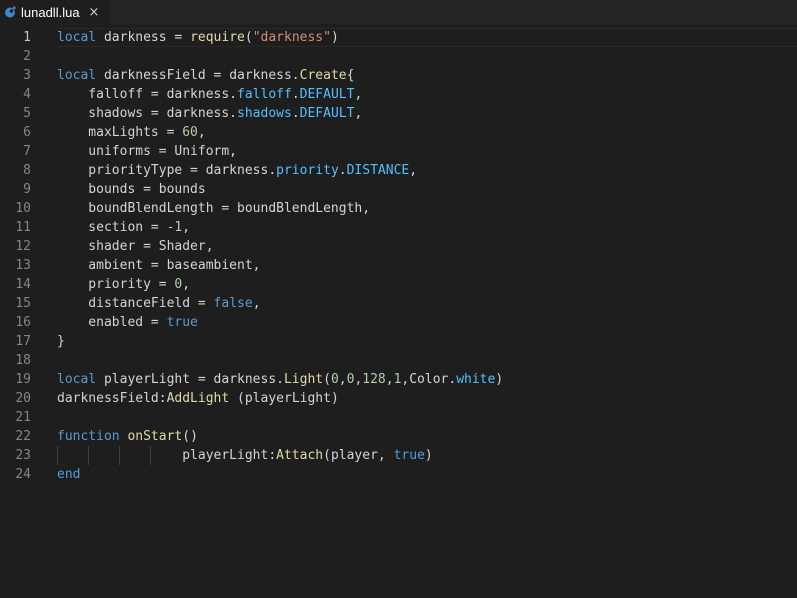  I want to click on code-token: darknessField = darkness., so click(198, 75).